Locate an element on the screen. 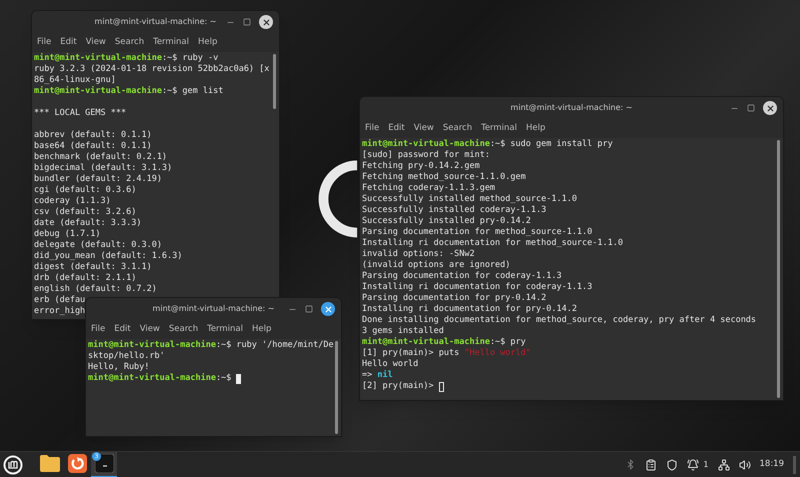  terminal-text: (invalid options are ignored) is located at coordinates (436, 265).